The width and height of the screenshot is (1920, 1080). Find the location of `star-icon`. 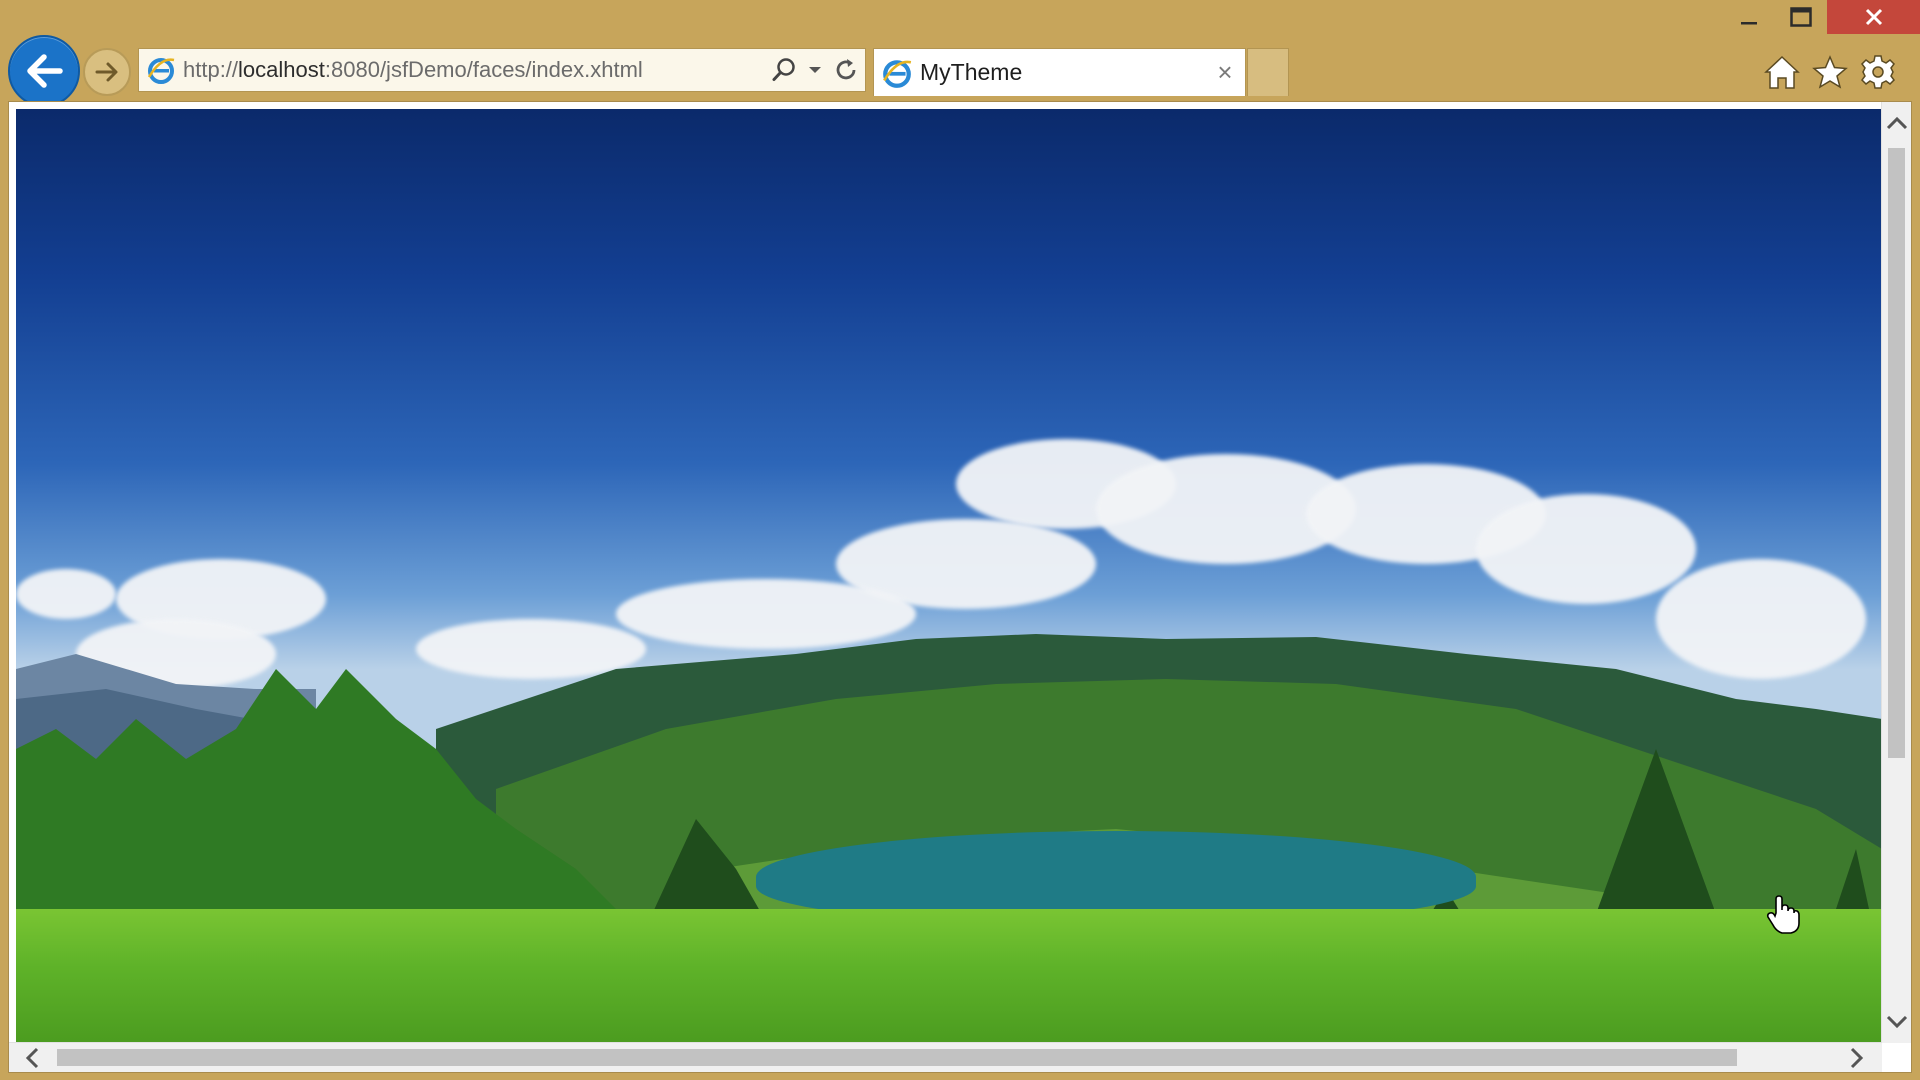

star-icon is located at coordinates (1830, 72).